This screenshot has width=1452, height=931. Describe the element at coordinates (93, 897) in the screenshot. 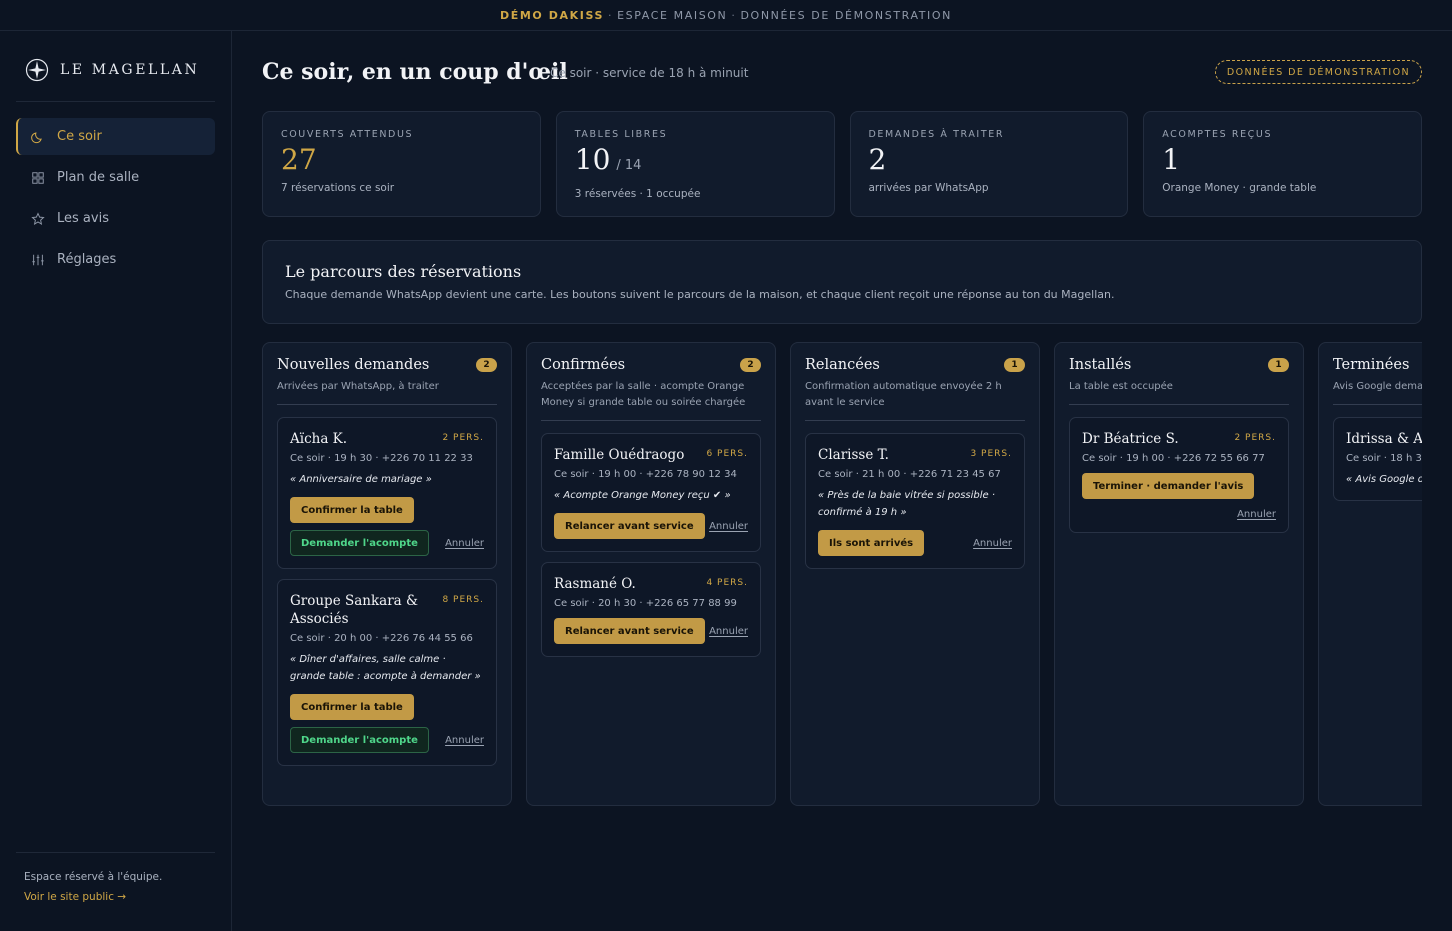

I see `public-site-link: Voir le site public →` at that location.